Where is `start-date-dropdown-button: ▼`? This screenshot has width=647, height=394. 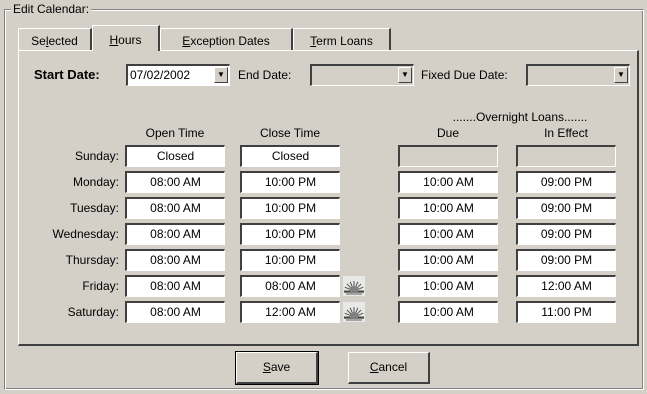
start-date-dropdown-button: ▼ is located at coordinates (221, 75).